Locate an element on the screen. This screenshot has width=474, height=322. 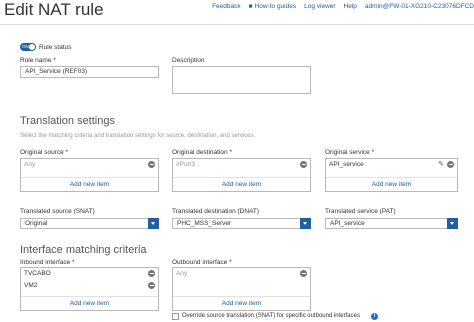
list-item: TVCABO is located at coordinates (89, 274).